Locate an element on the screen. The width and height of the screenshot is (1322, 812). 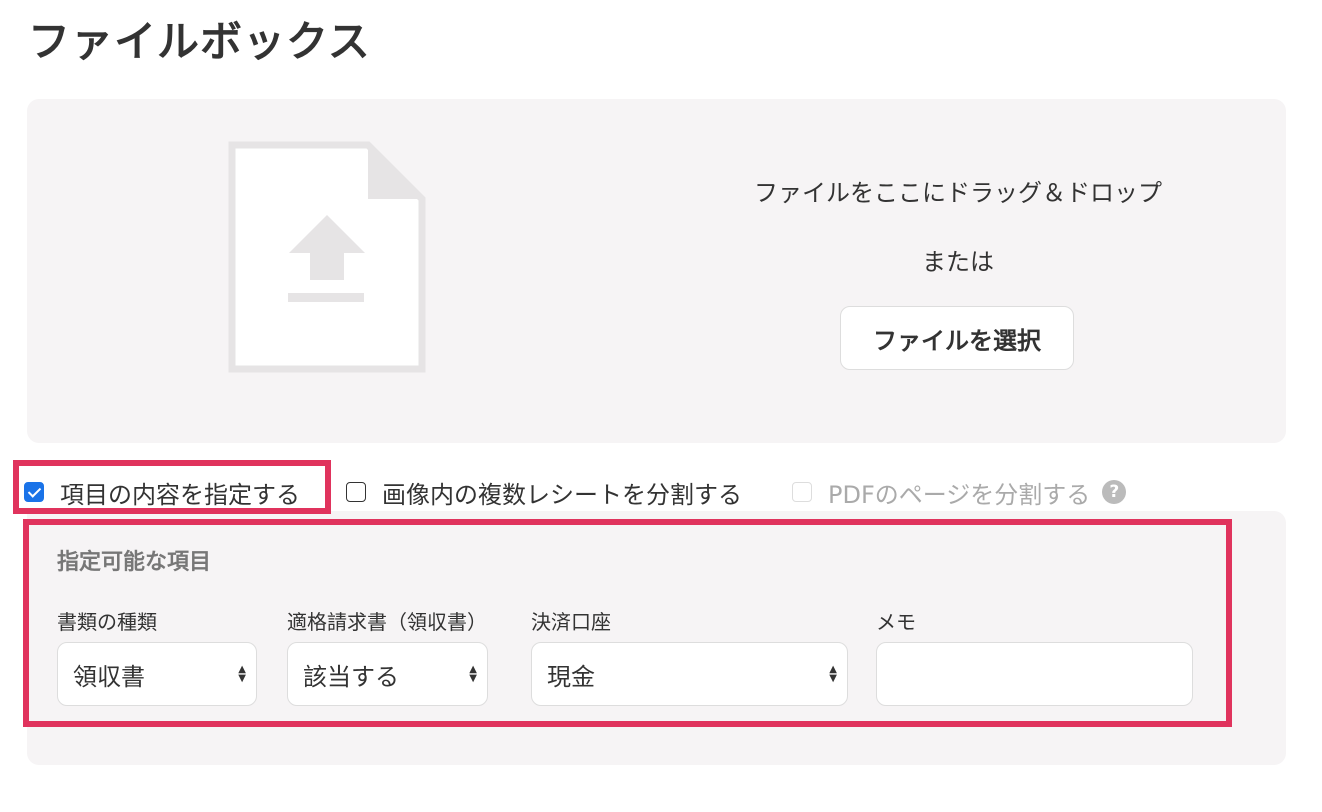
split-pdf-label: PDFのページを分割する is located at coordinates (959, 494).